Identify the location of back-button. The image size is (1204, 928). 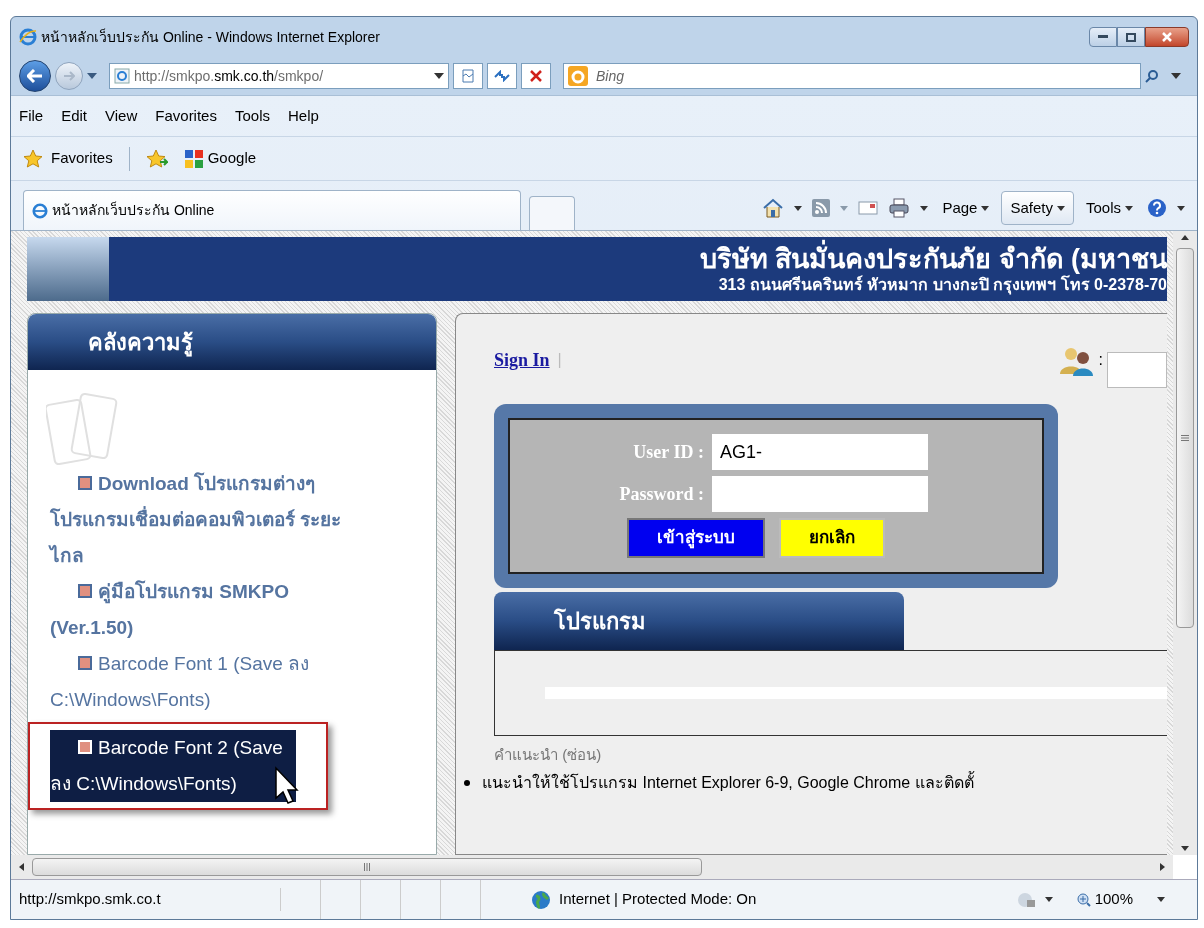
(35, 76).